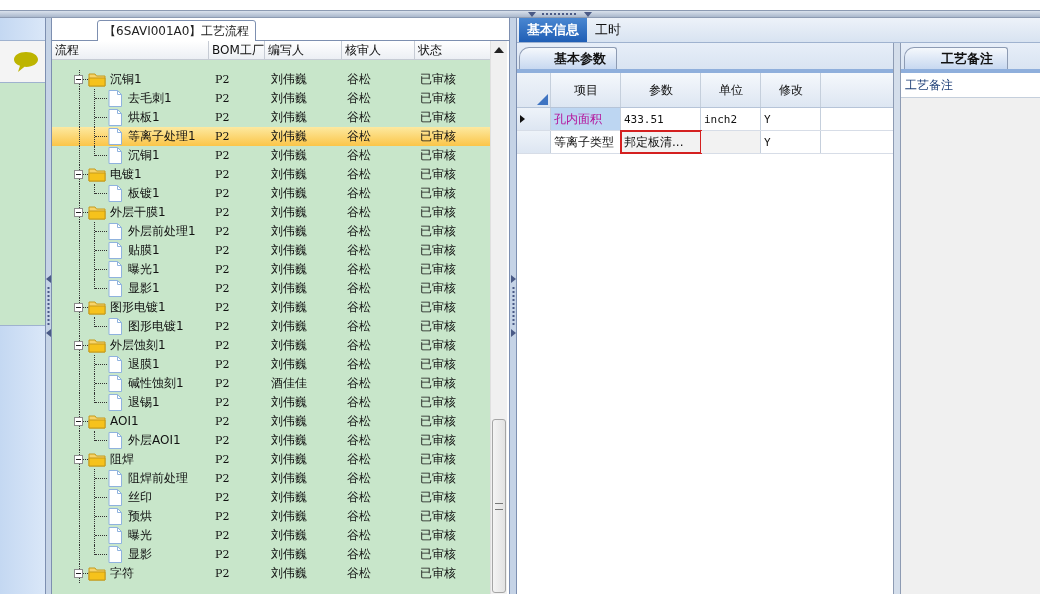 The image size is (1040, 594). What do you see at coordinates (499, 50) in the screenshot?
I see `scroll-up-icon` at bounding box center [499, 50].